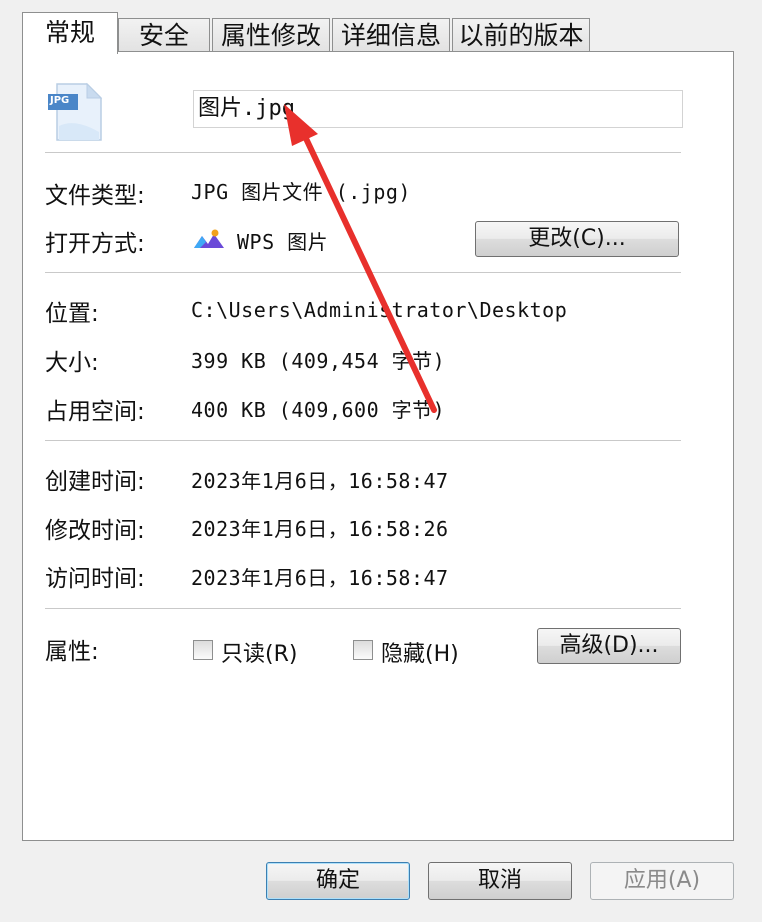  What do you see at coordinates (662, 881) in the screenshot?
I see `apply-button: 应用(A)` at bounding box center [662, 881].